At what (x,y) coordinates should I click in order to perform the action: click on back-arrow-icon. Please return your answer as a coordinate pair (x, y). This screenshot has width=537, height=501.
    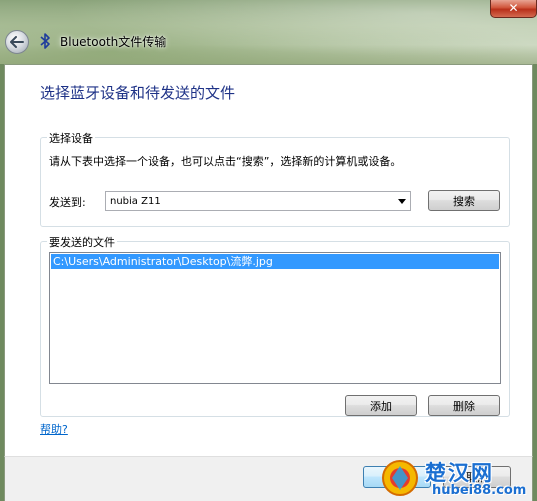
    Looking at the image, I should click on (17, 42).